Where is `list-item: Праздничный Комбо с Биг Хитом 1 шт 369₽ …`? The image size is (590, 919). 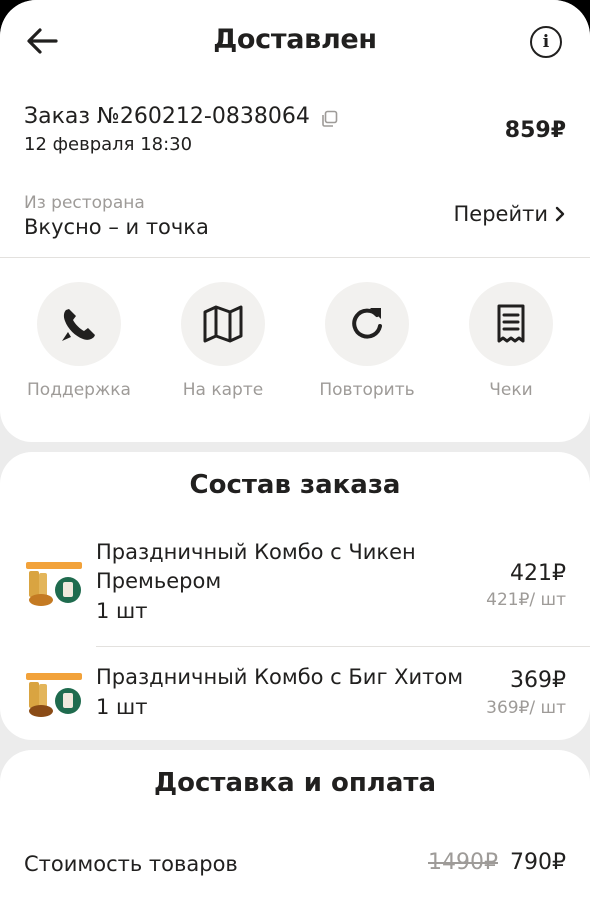 list-item: Праздничный Комбо с Биг Хитом 1 шт 369₽ … is located at coordinates (295, 696).